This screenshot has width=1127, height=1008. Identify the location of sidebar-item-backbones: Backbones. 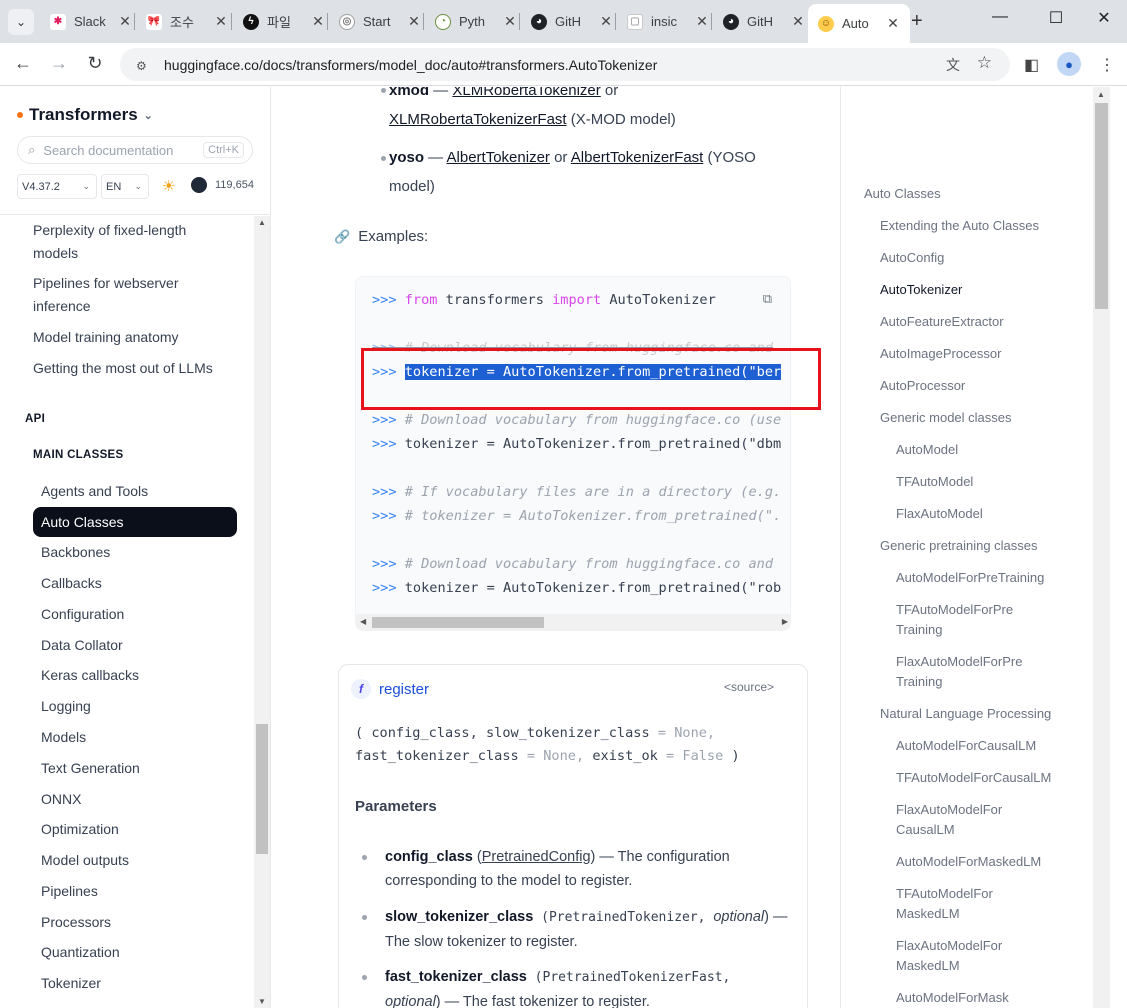
(75, 552).